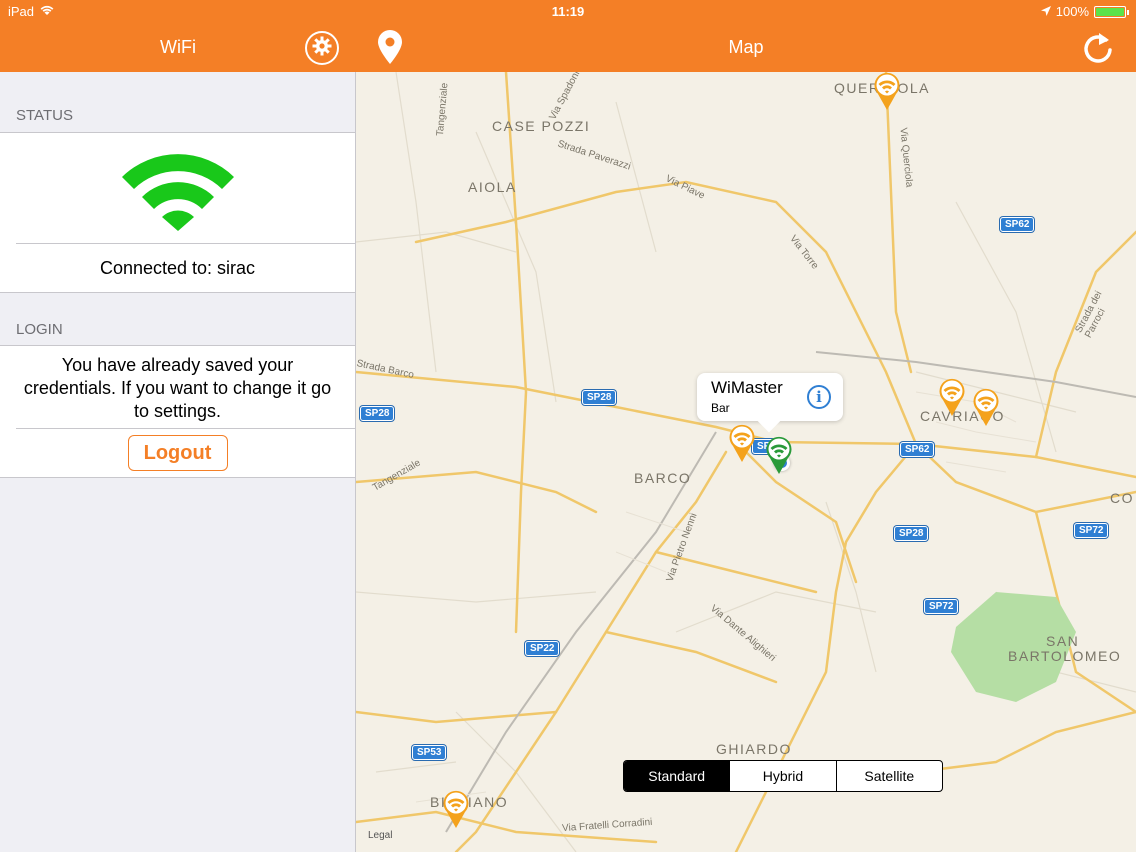 This screenshot has height=852, width=1136. I want to click on location-arrow-icon, so click(1045, 11).